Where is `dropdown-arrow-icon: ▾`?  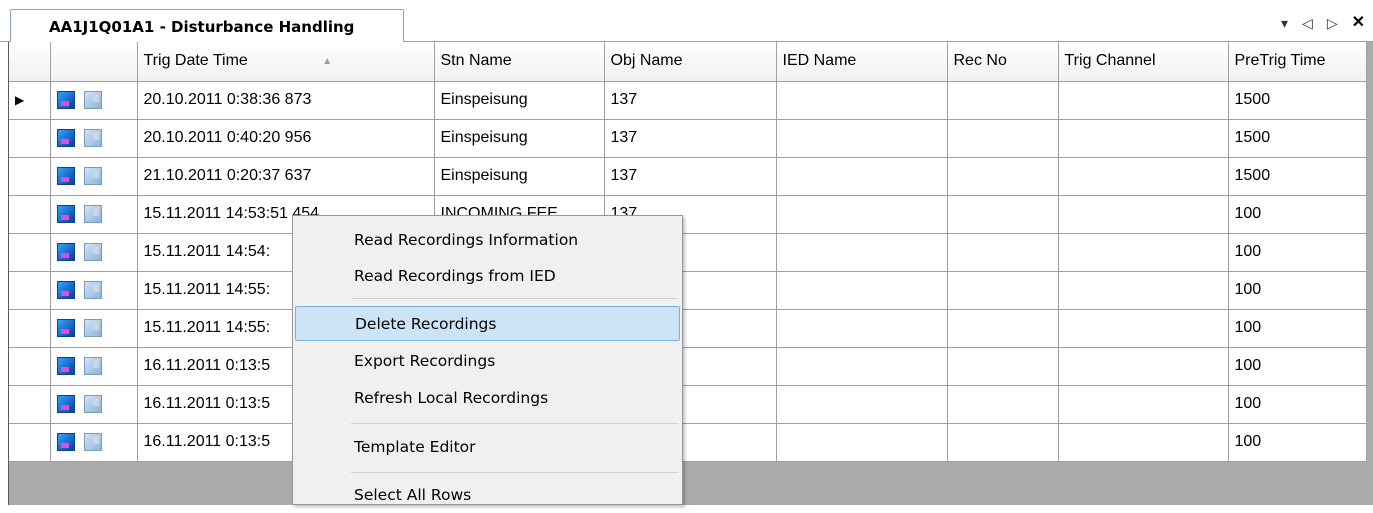
dropdown-arrow-icon: ▾ is located at coordinates (1284, 23).